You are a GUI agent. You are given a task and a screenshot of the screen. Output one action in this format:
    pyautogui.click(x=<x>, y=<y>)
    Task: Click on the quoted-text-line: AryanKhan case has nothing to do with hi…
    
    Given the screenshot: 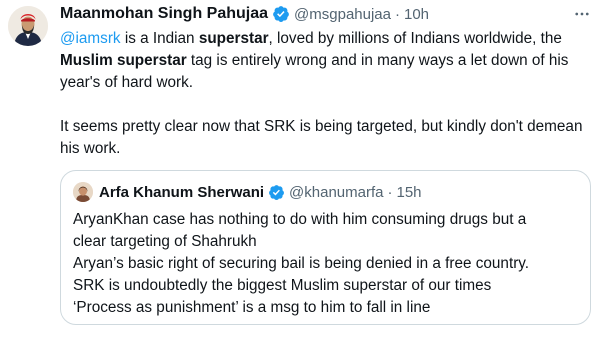 What is the action you would take?
    pyautogui.click(x=300, y=219)
    